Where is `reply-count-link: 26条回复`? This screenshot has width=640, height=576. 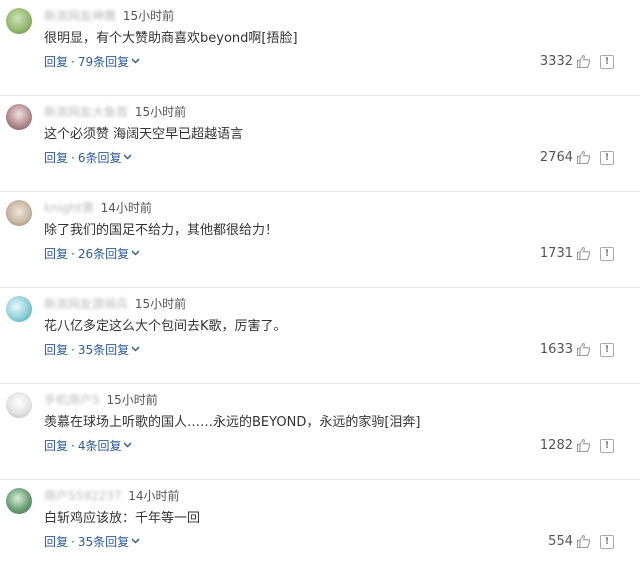
reply-count-link: 26条回复 is located at coordinates (103, 254).